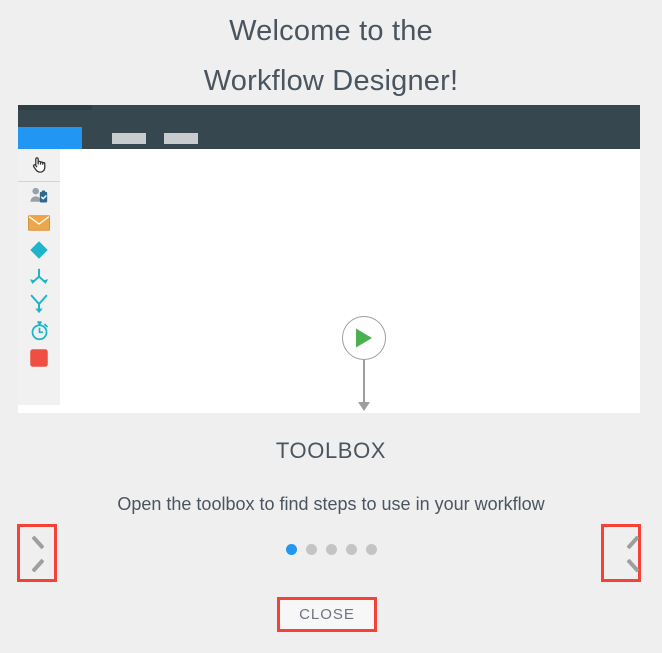 The image size is (662, 653). Describe the element at coordinates (331, 450) in the screenshot. I see `caption-heading: TOOLBOX` at that location.